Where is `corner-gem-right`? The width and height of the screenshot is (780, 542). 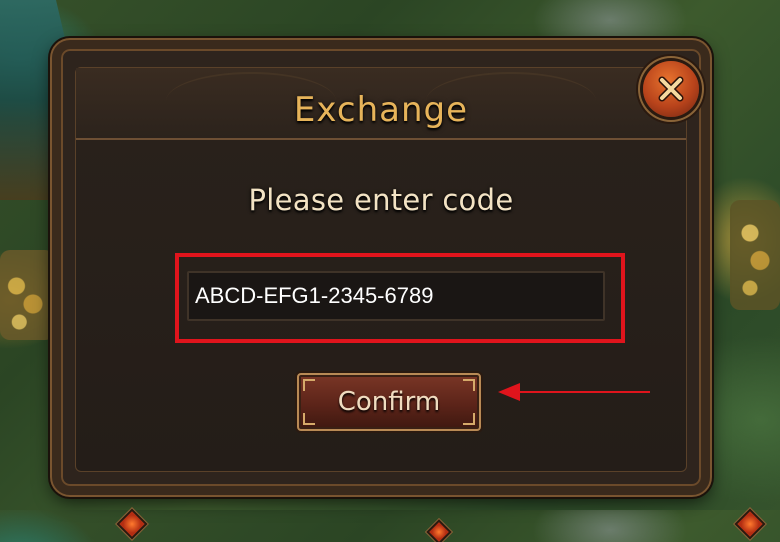 corner-gem-right is located at coordinates (750, 524).